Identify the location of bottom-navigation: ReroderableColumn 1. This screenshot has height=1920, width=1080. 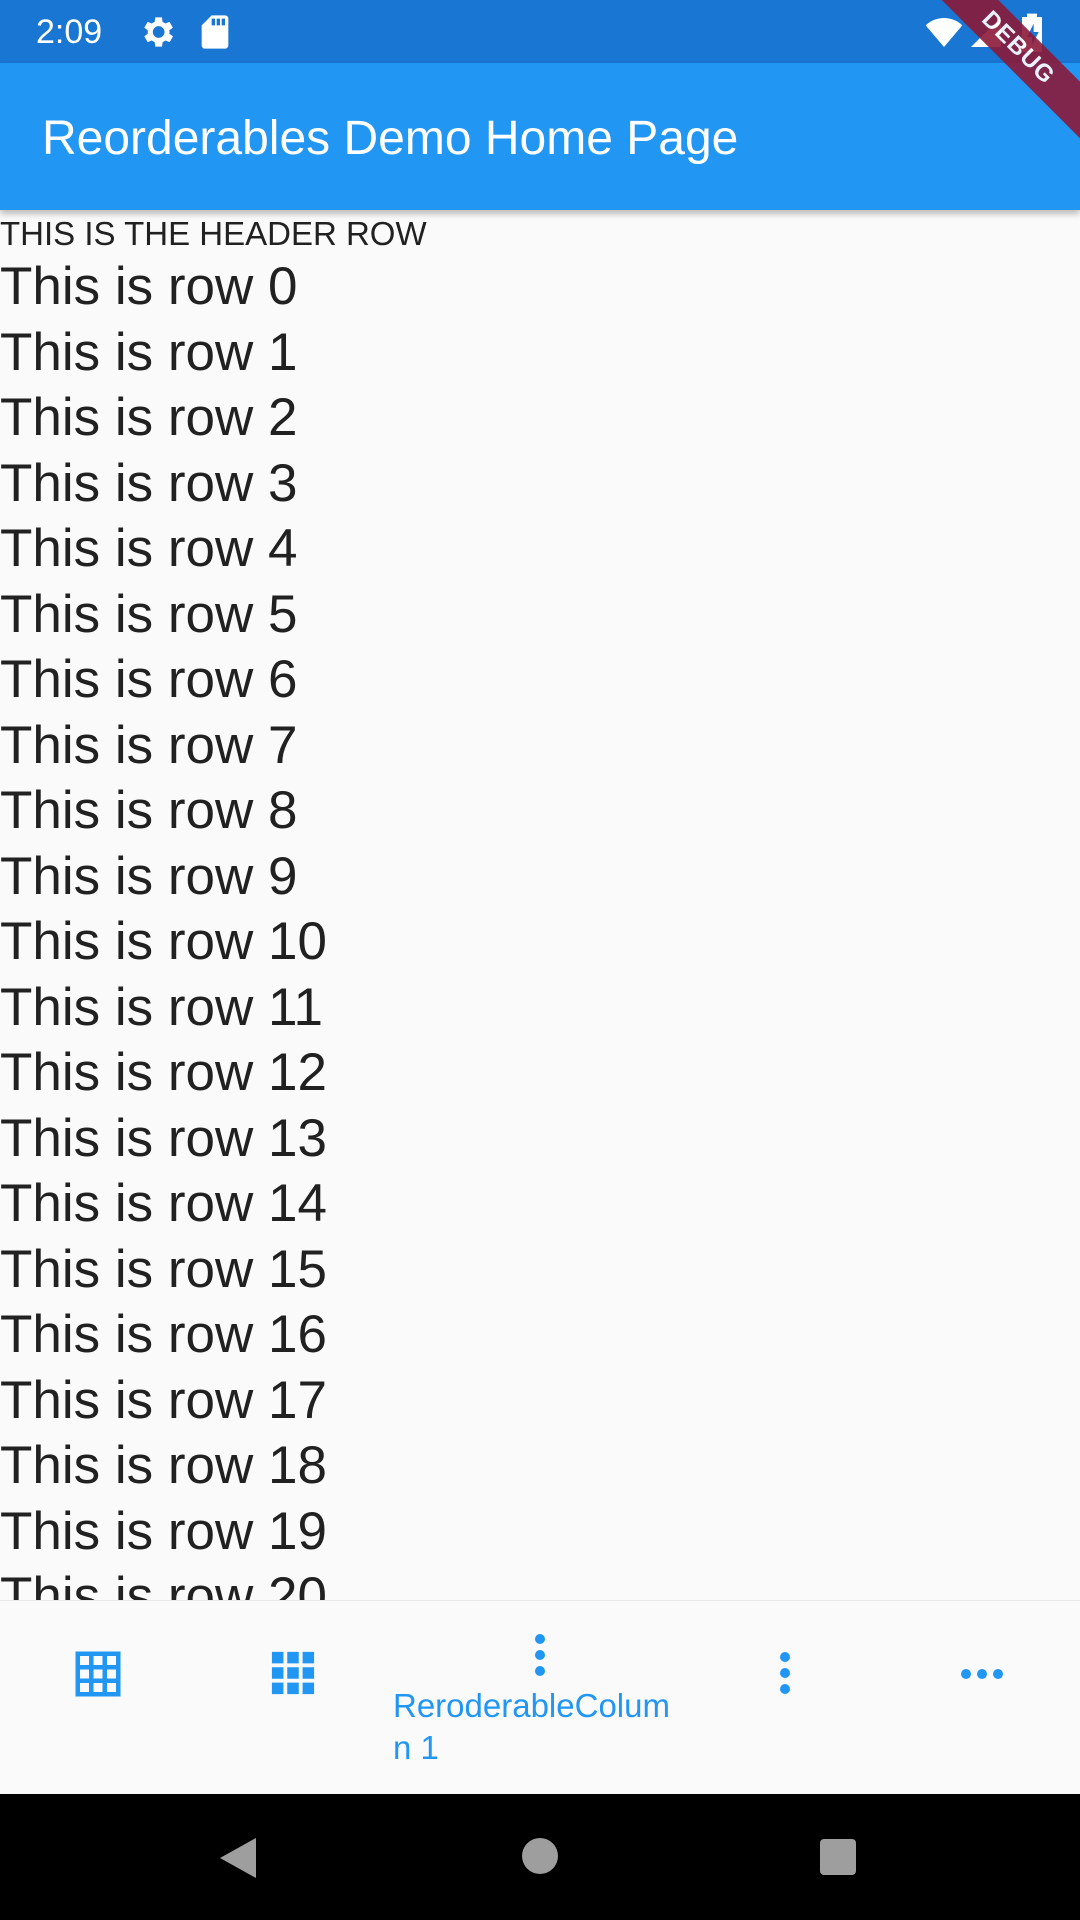
(540, 1697).